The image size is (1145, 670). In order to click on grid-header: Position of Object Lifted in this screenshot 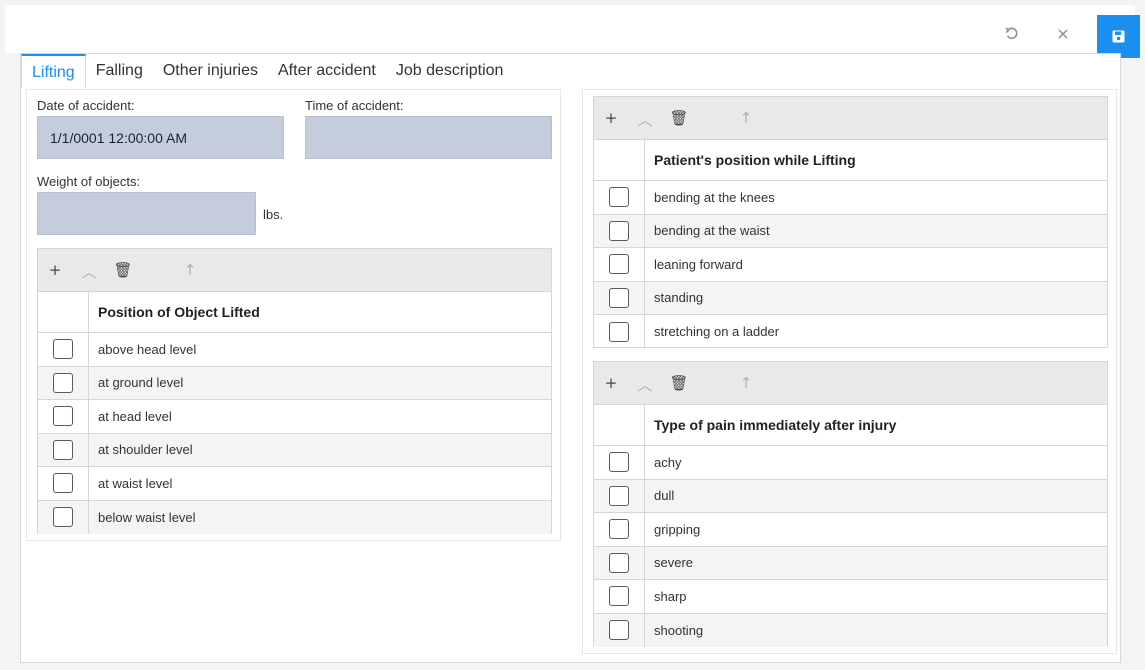, I will do `click(294, 312)`.